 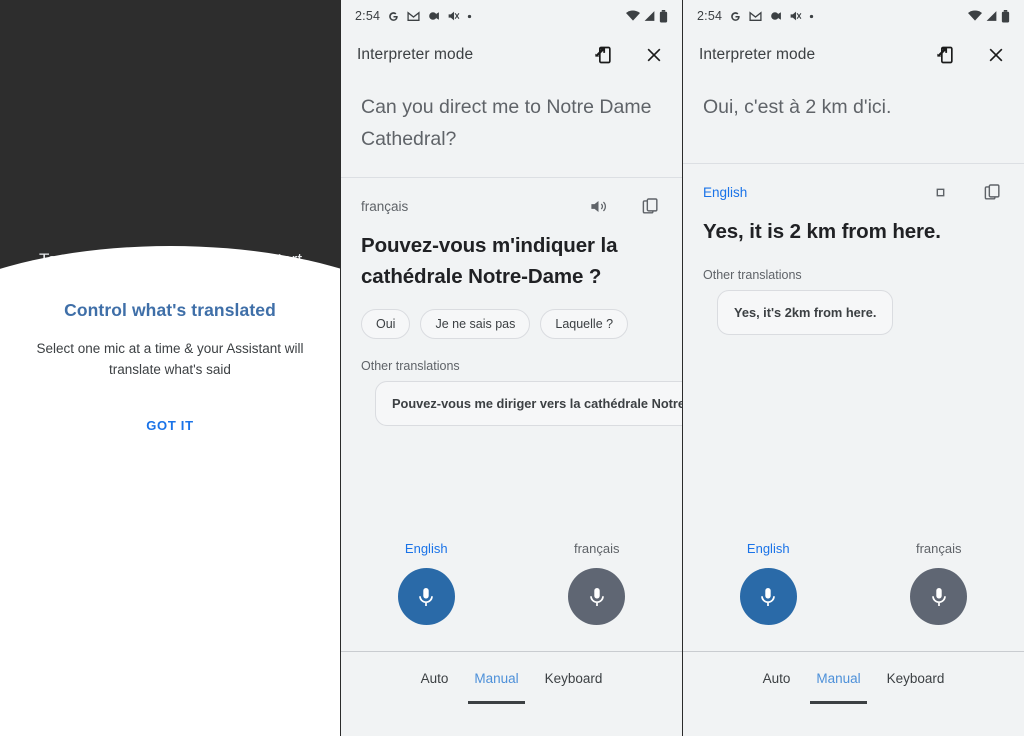 What do you see at coordinates (598, 206) in the screenshot?
I see `speaker-icon` at bounding box center [598, 206].